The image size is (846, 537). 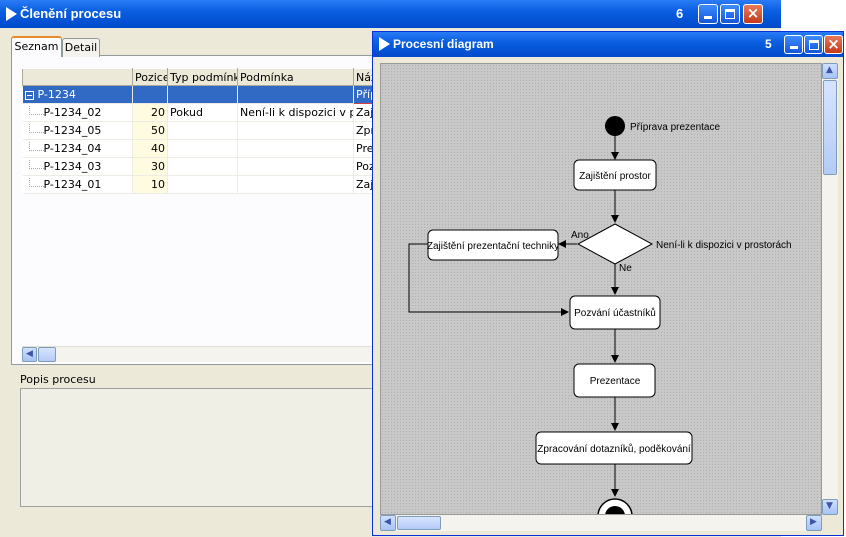 I want to click on arrow-left-icon: ◀, so click(x=29, y=354).